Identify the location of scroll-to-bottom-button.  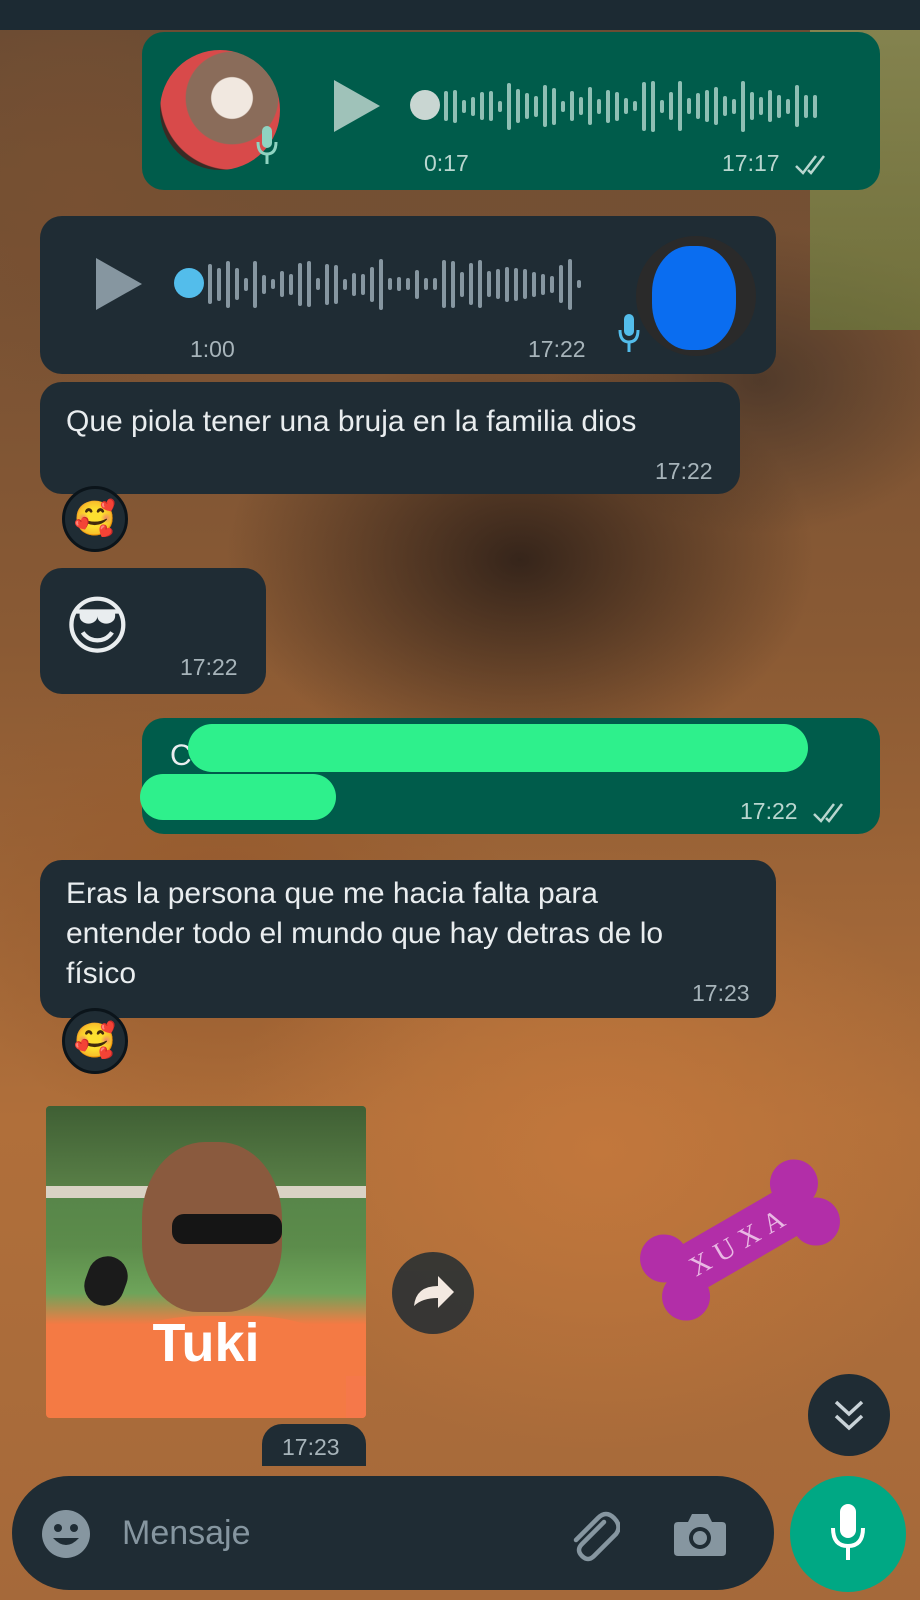
(849, 1415).